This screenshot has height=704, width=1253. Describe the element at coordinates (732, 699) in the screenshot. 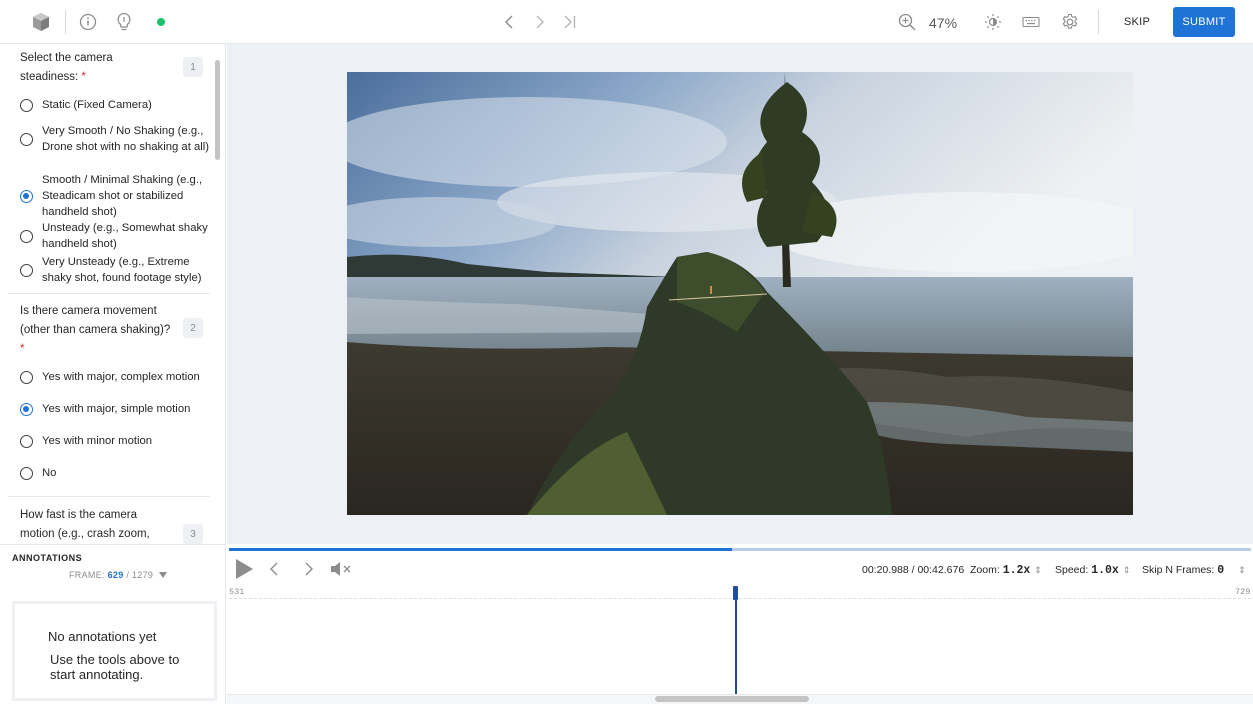

I see `timeline-scrollbar-thumb` at that location.